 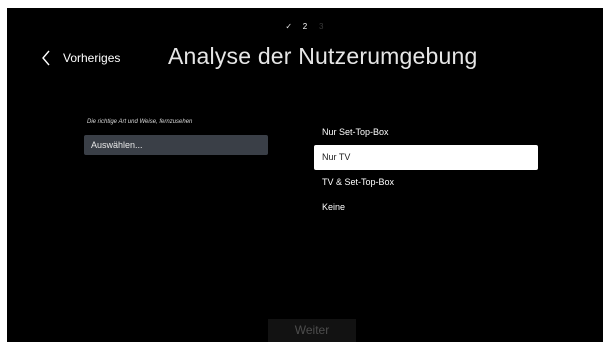 What do you see at coordinates (323, 56) in the screenshot?
I see `page-title: Analyse der Nutzerumgebung` at bounding box center [323, 56].